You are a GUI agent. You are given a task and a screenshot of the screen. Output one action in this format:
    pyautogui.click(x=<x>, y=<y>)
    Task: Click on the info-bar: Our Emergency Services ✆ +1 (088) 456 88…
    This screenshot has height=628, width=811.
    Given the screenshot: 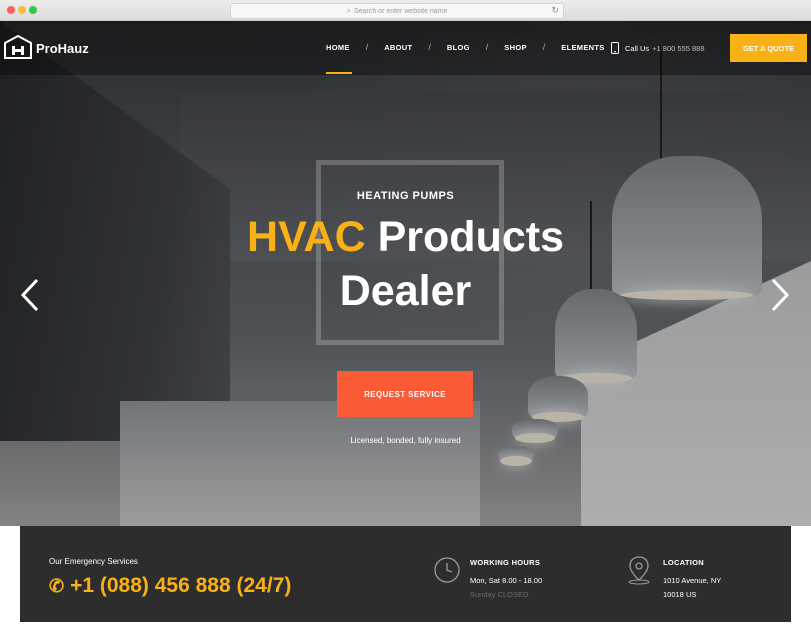 What is the action you would take?
    pyautogui.click(x=405, y=574)
    